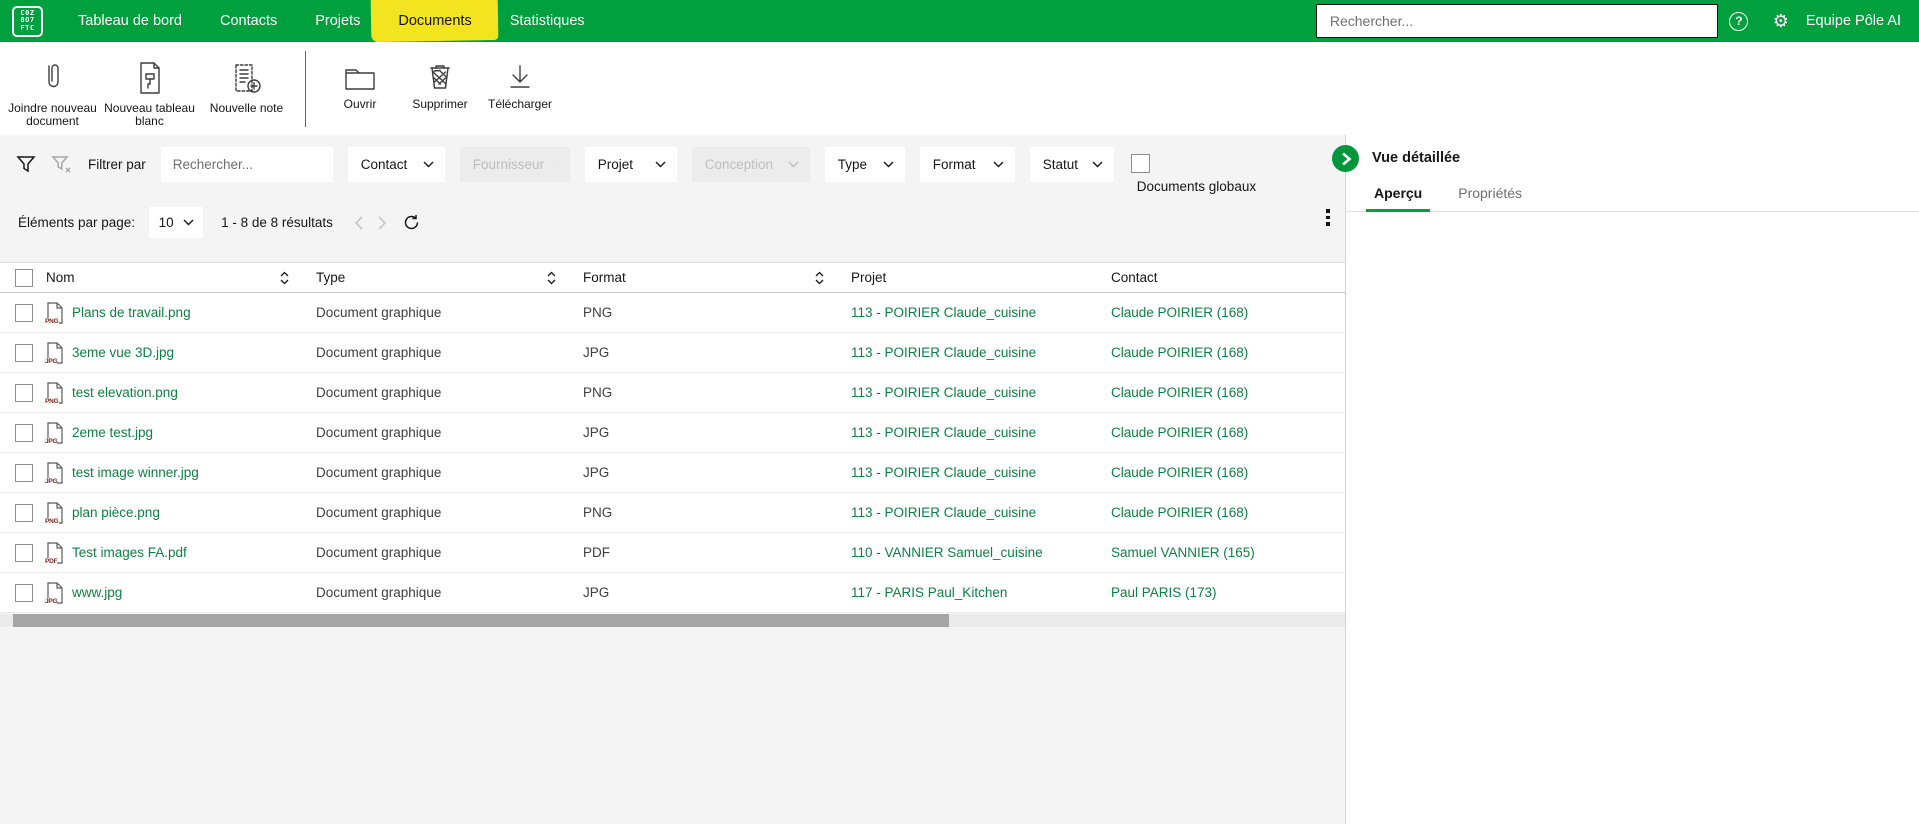  I want to click on row-projet: 117 - PARIS Paul_Kitchen, so click(929, 592).